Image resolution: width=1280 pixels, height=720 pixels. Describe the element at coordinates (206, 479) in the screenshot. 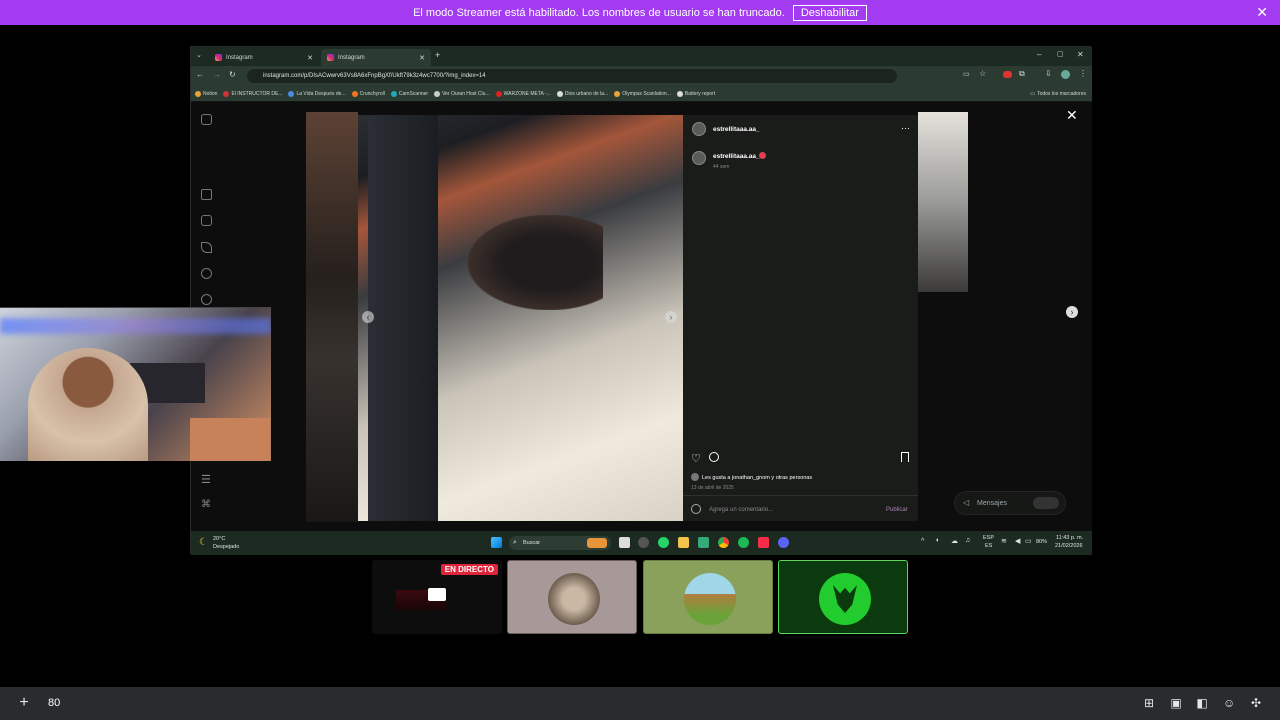

I see `more-menu-icon: ☰` at that location.